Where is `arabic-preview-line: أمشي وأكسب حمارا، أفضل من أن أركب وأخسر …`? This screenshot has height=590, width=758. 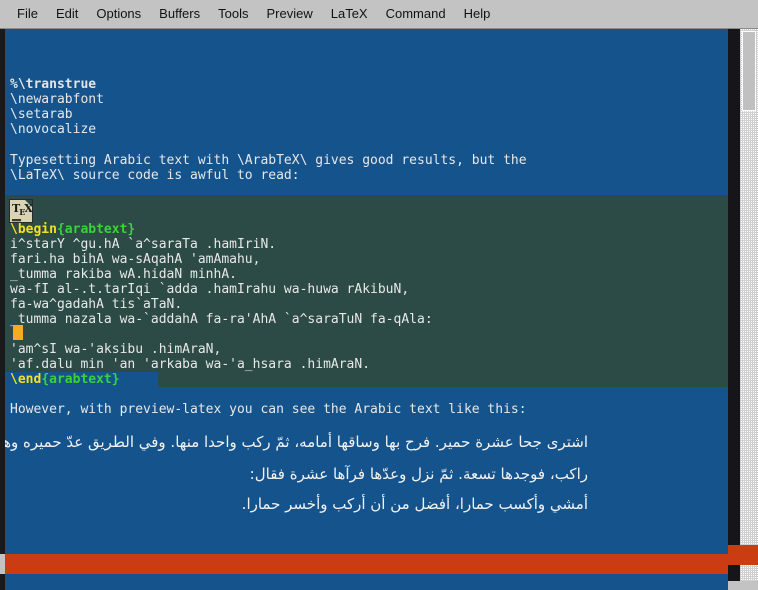 arabic-preview-line: أمشي وأكسب حمارا، أفضل من أن أركب وأخسر … is located at coordinates (415, 504).